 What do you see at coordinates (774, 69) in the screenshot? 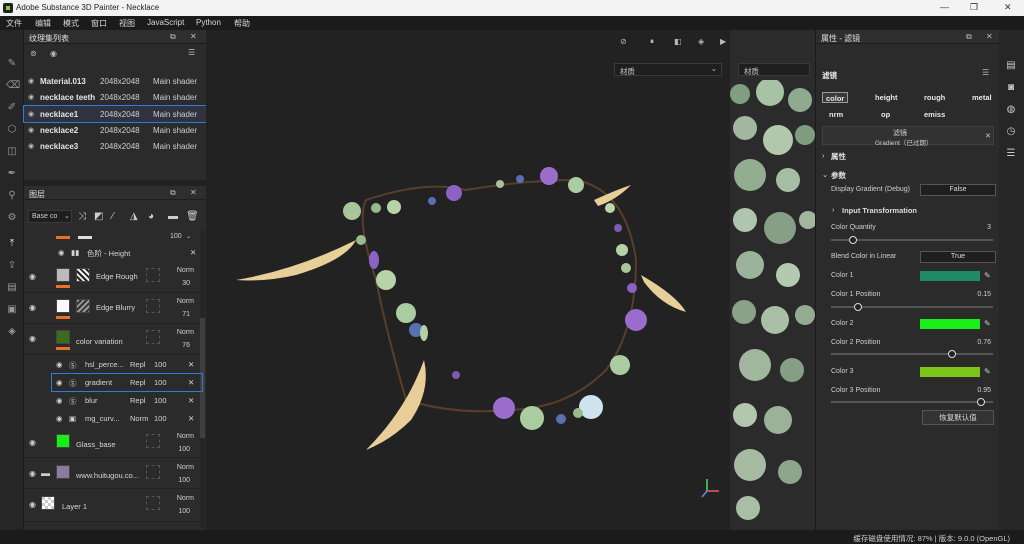
I see `viewport-2d-mode-select: 材质` at bounding box center [774, 69].